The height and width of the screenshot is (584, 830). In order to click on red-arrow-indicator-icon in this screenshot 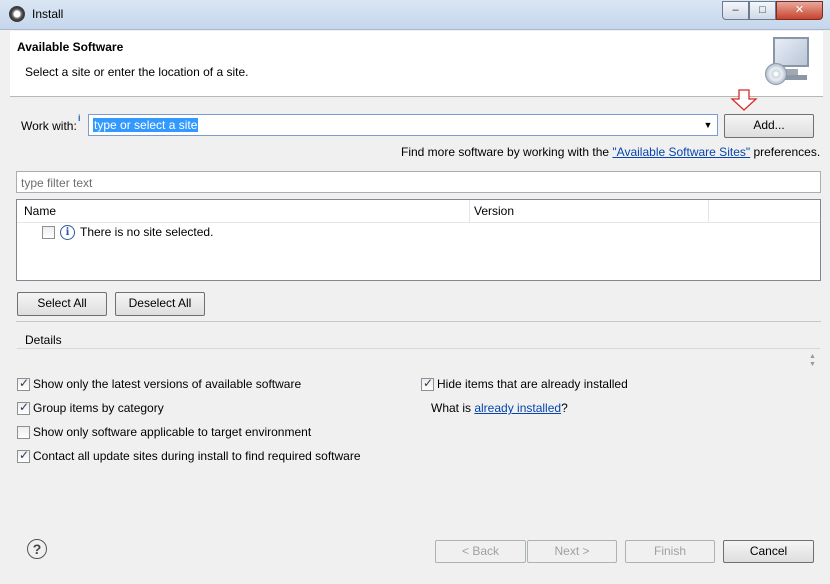, I will do `click(744, 100)`.